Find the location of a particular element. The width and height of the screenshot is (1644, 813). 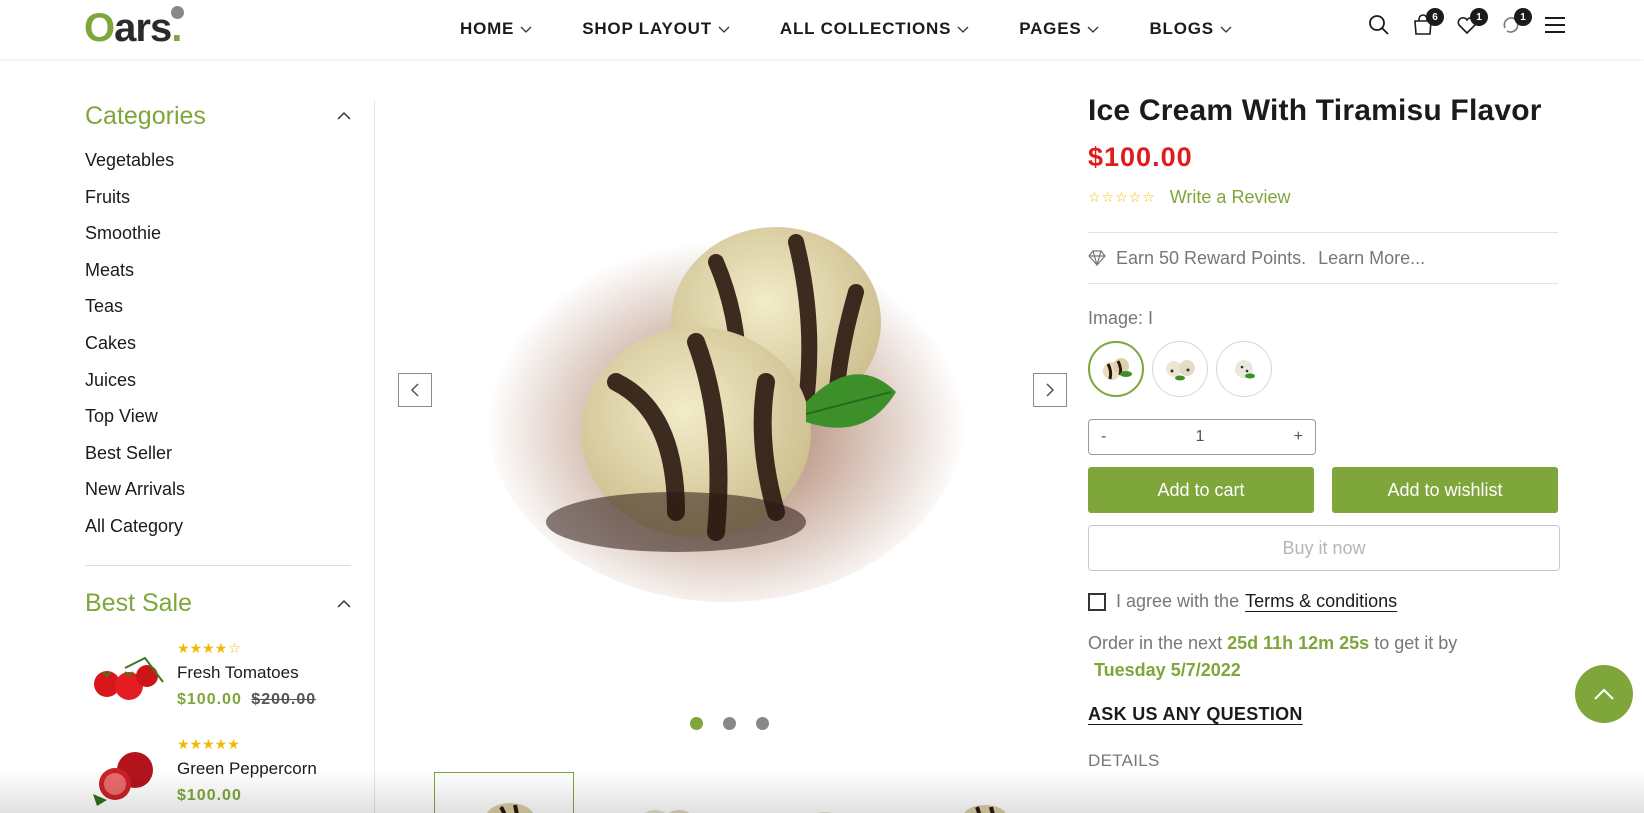

ask-question-link: ASK US ANY QUESTION is located at coordinates (1323, 714).